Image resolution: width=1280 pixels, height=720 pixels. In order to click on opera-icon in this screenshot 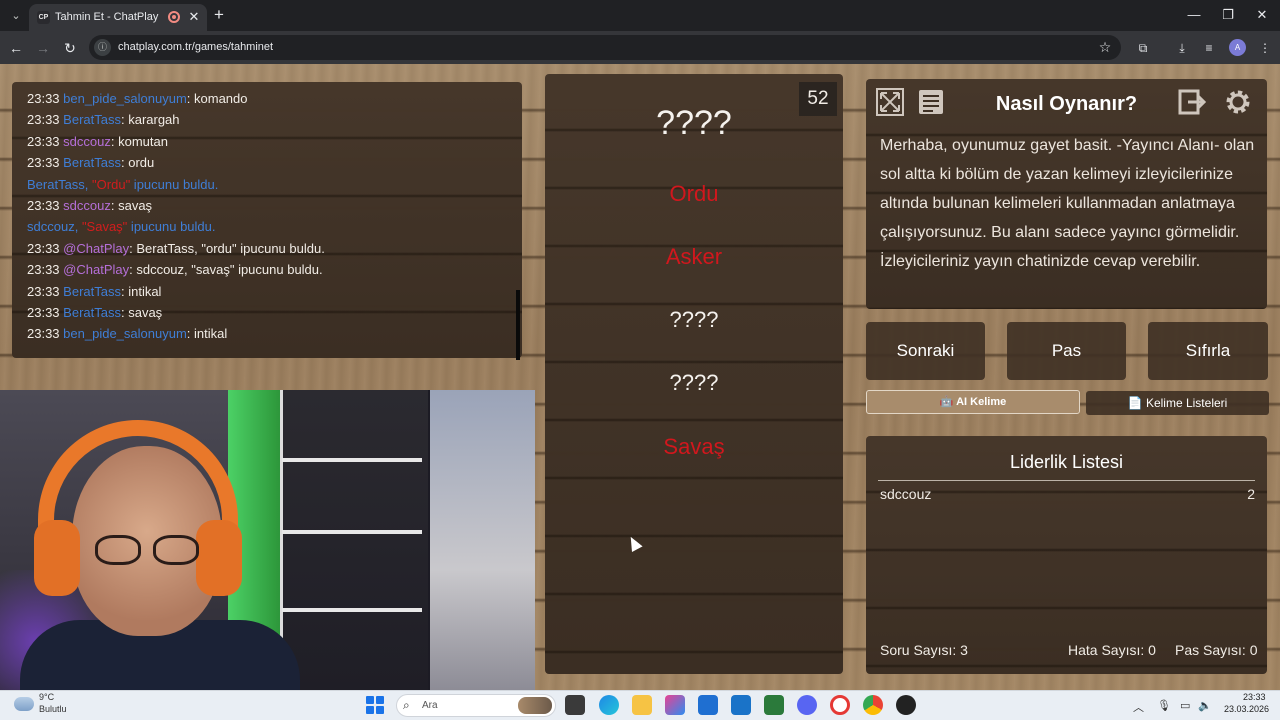, I will do `click(840, 705)`.